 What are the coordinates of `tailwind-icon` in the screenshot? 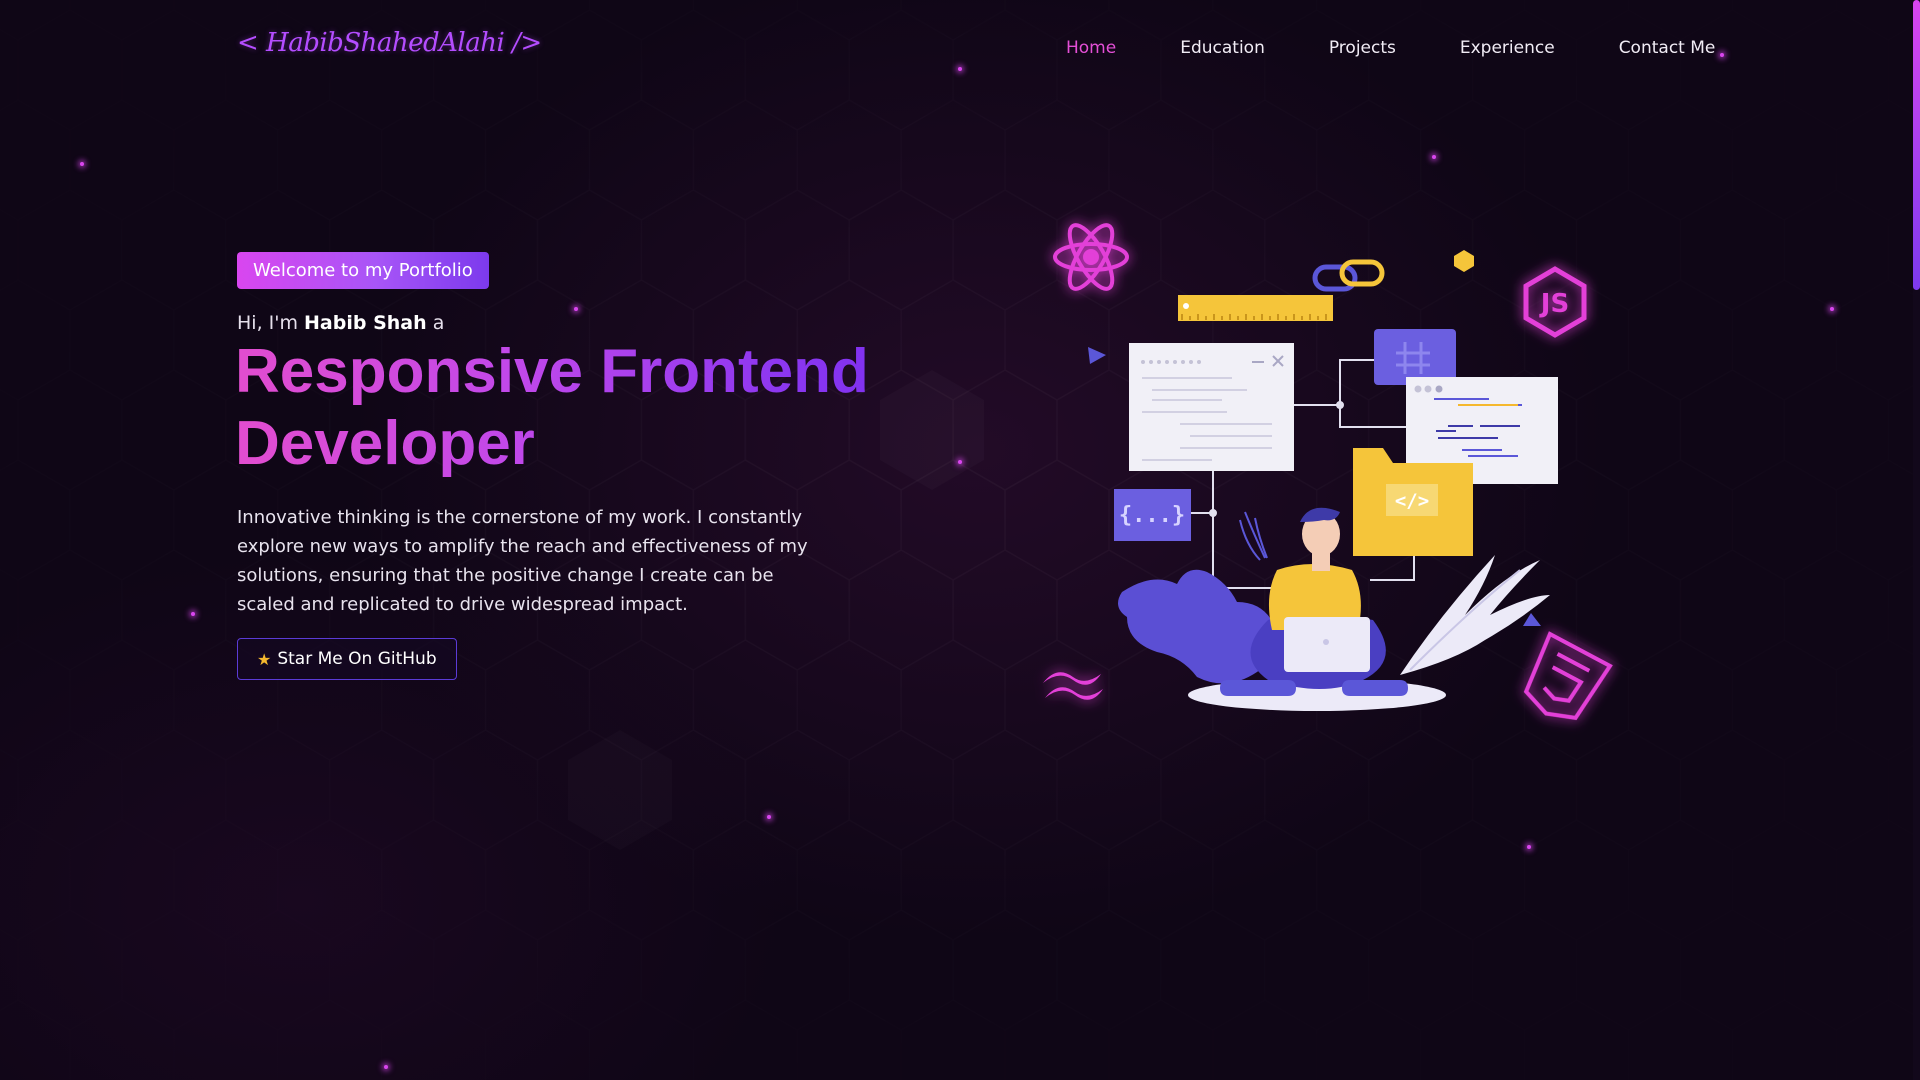 It's located at (1073, 686).